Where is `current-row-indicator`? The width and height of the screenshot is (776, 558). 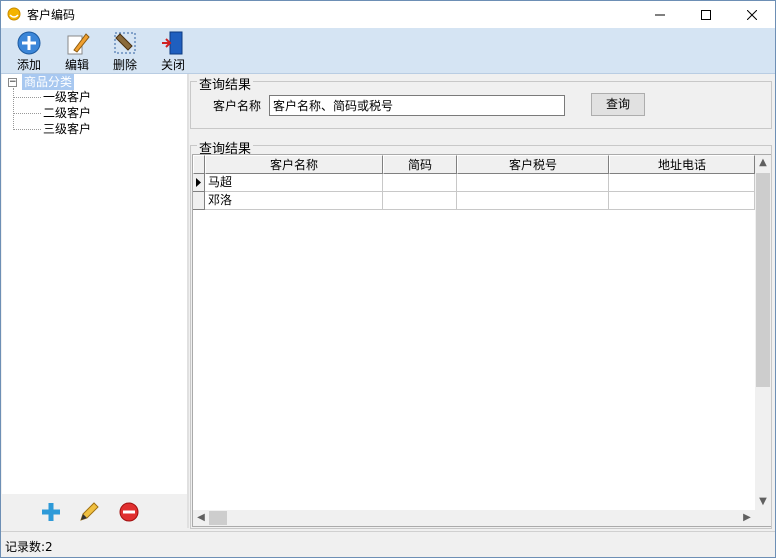
current-row-indicator is located at coordinates (199, 183).